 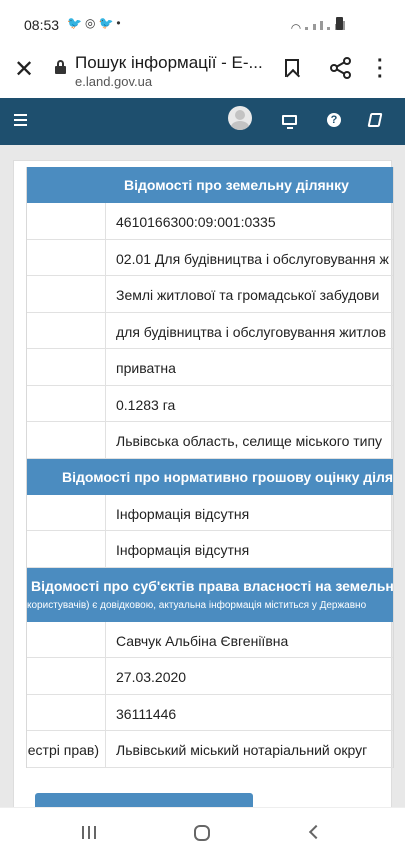 What do you see at coordinates (289, 122) in the screenshot?
I see `monitor-icon` at bounding box center [289, 122].